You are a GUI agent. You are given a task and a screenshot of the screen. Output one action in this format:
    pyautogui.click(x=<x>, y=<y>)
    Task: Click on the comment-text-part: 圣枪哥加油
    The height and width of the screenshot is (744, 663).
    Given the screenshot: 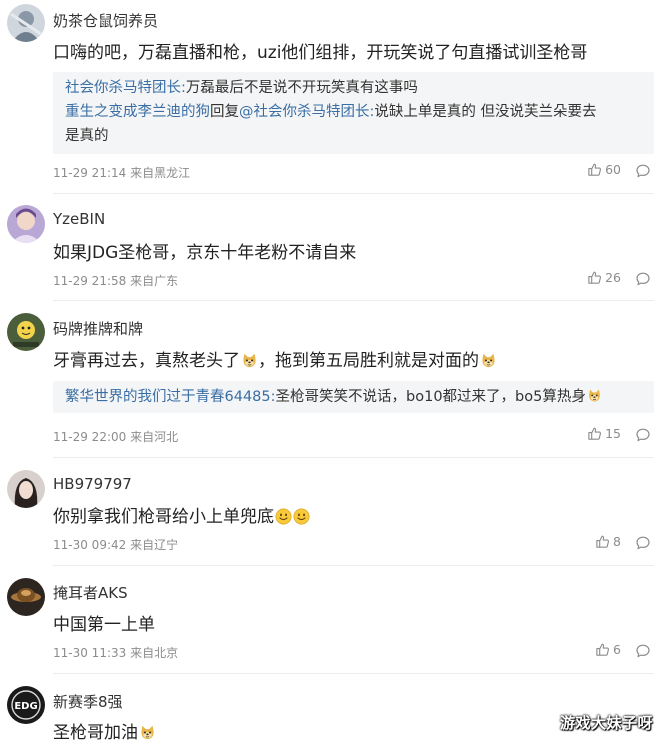 What is the action you would take?
    pyautogui.click(x=95, y=733)
    